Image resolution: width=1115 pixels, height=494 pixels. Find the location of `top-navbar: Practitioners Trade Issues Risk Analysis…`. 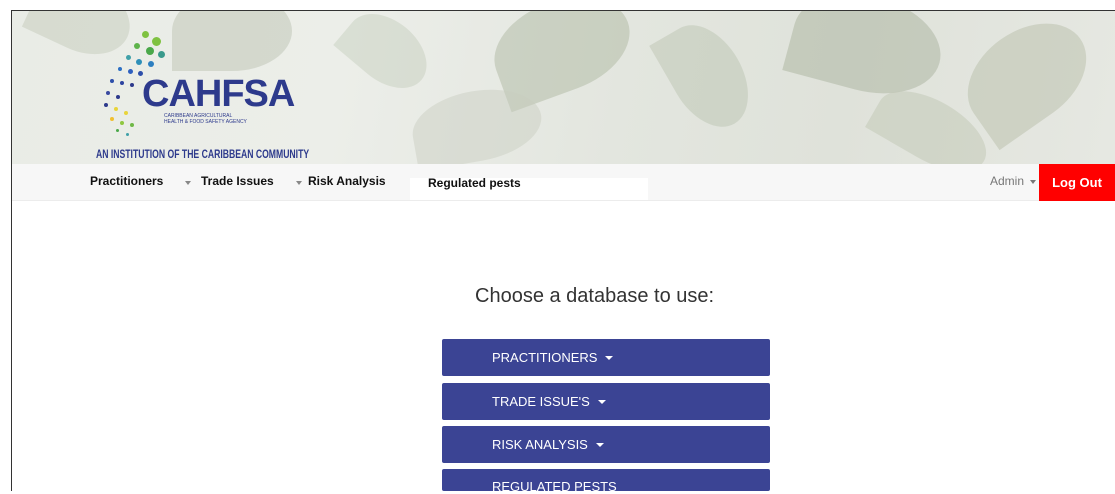

top-navbar: Practitioners Trade Issues Risk Analysis… is located at coordinates (563, 182).